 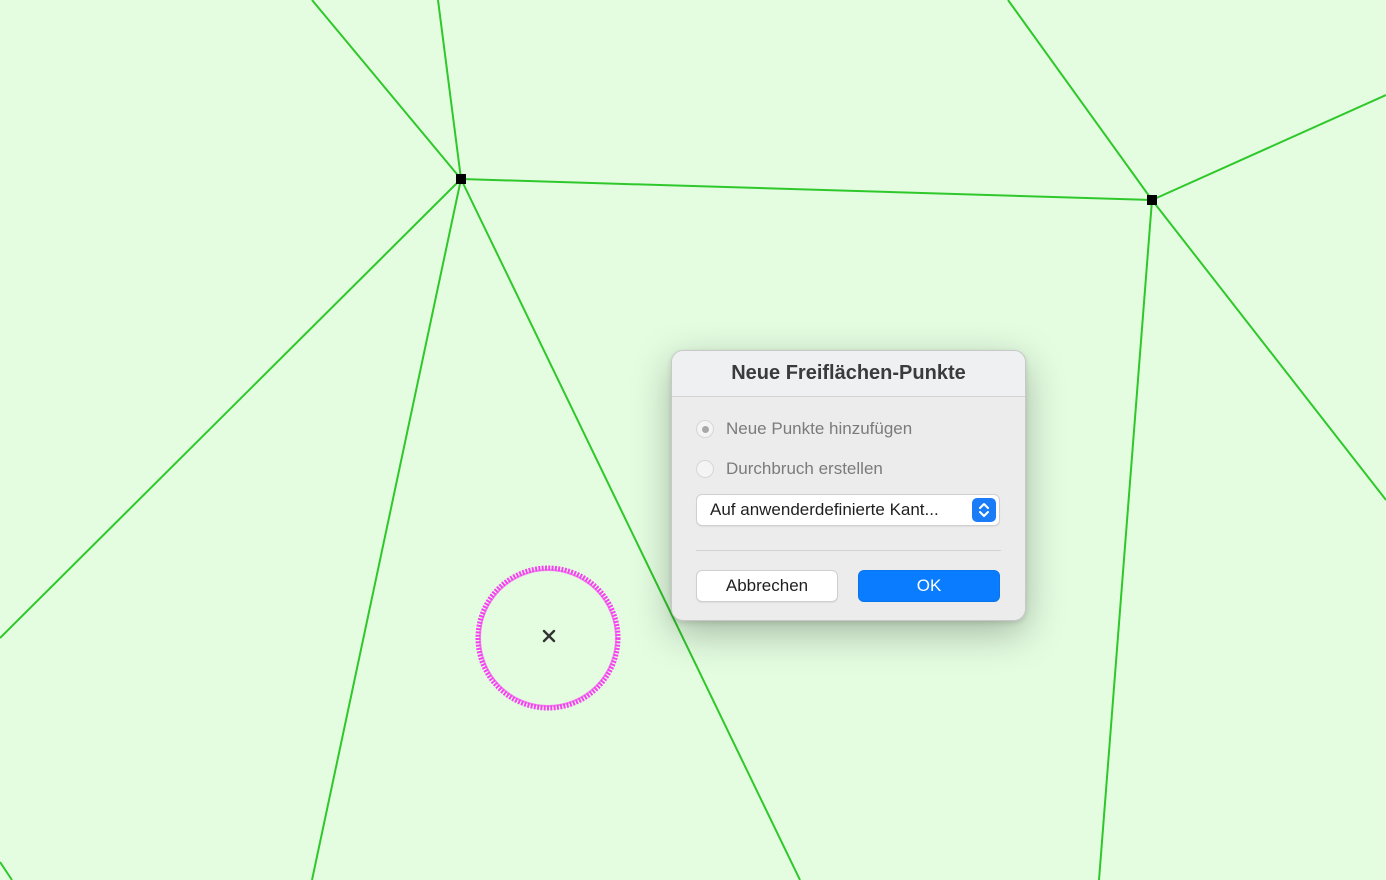 I want to click on radio-selected-dot, so click(x=705, y=429).